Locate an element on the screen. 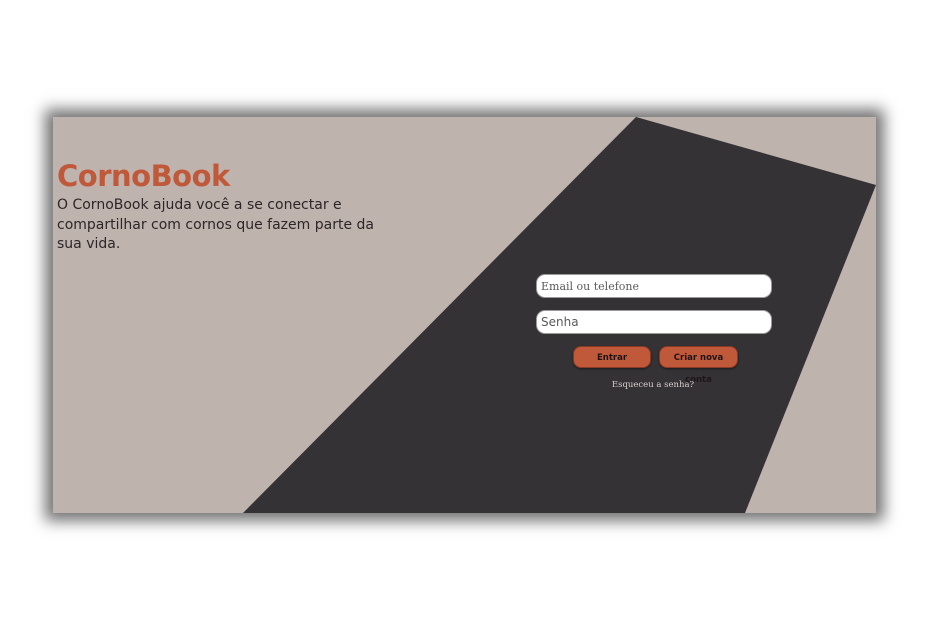 The width and height of the screenshot is (930, 630). forgot-password-link: Esqueceu a senha? is located at coordinates (653, 385).